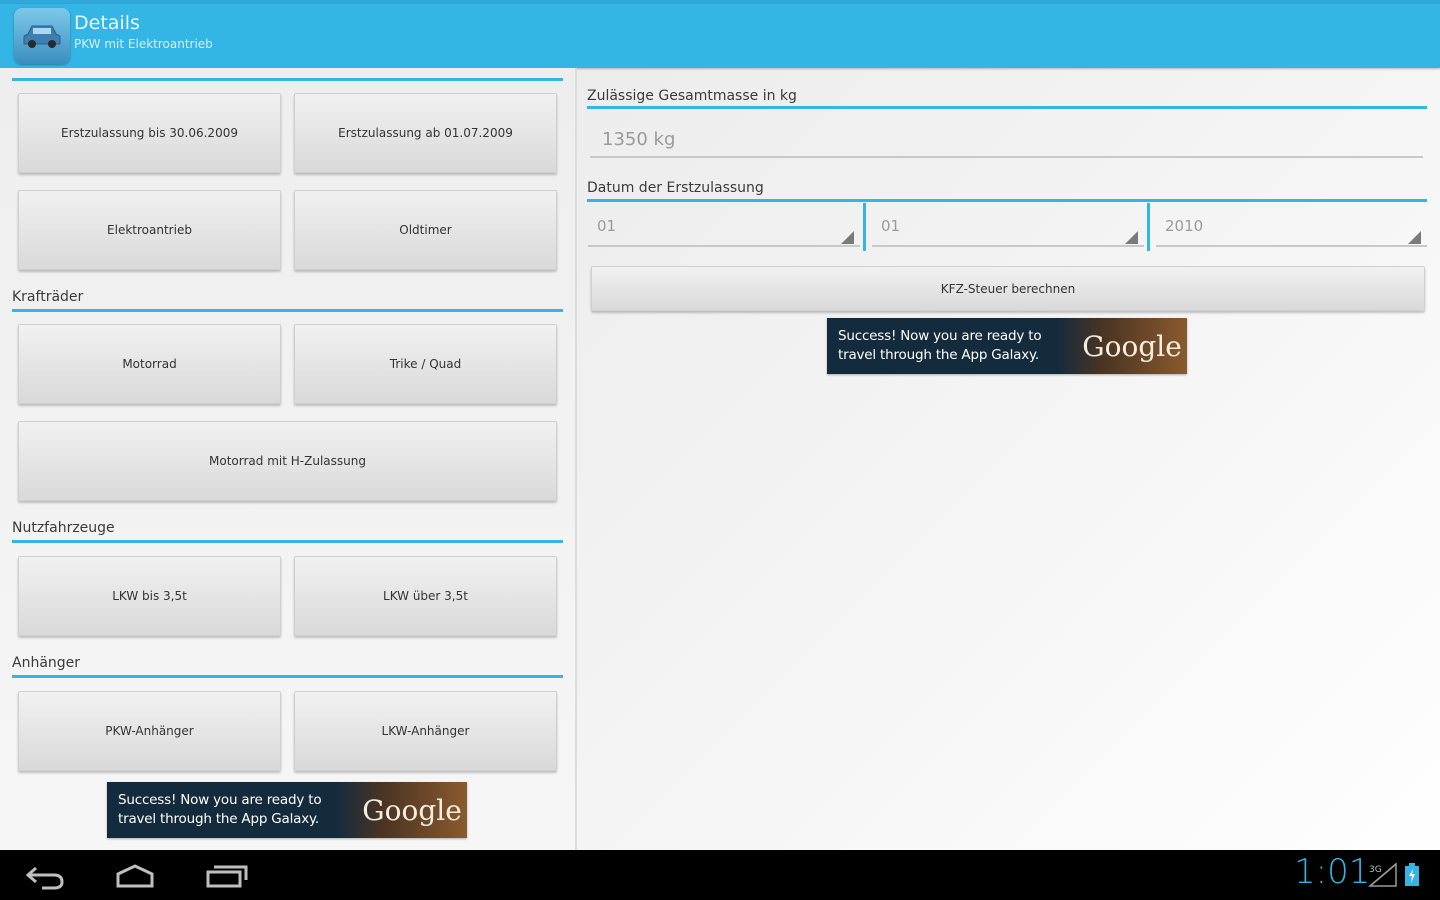 The height and width of the screenshot is (900, 1440). I want to click on mass-input: 1350 kg, so click(1006, 139).